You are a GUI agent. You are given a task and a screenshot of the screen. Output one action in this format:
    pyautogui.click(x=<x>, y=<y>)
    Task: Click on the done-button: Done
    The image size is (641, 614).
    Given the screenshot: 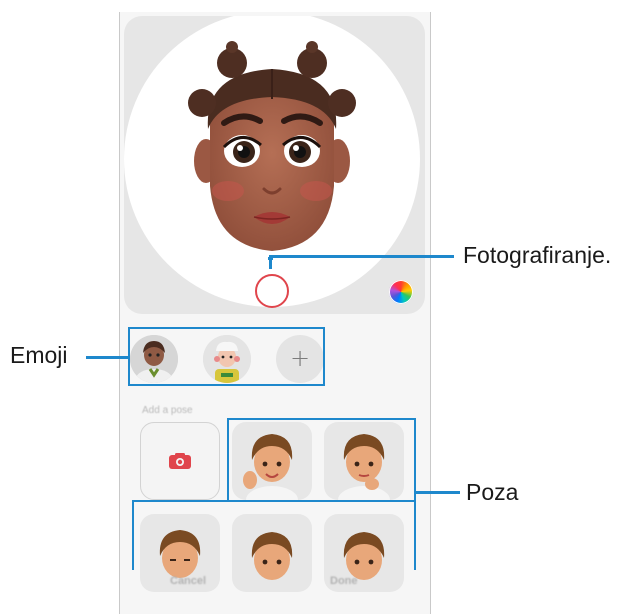 What is the action you would take?
    pyautogui.click(x=344, y=581)
    